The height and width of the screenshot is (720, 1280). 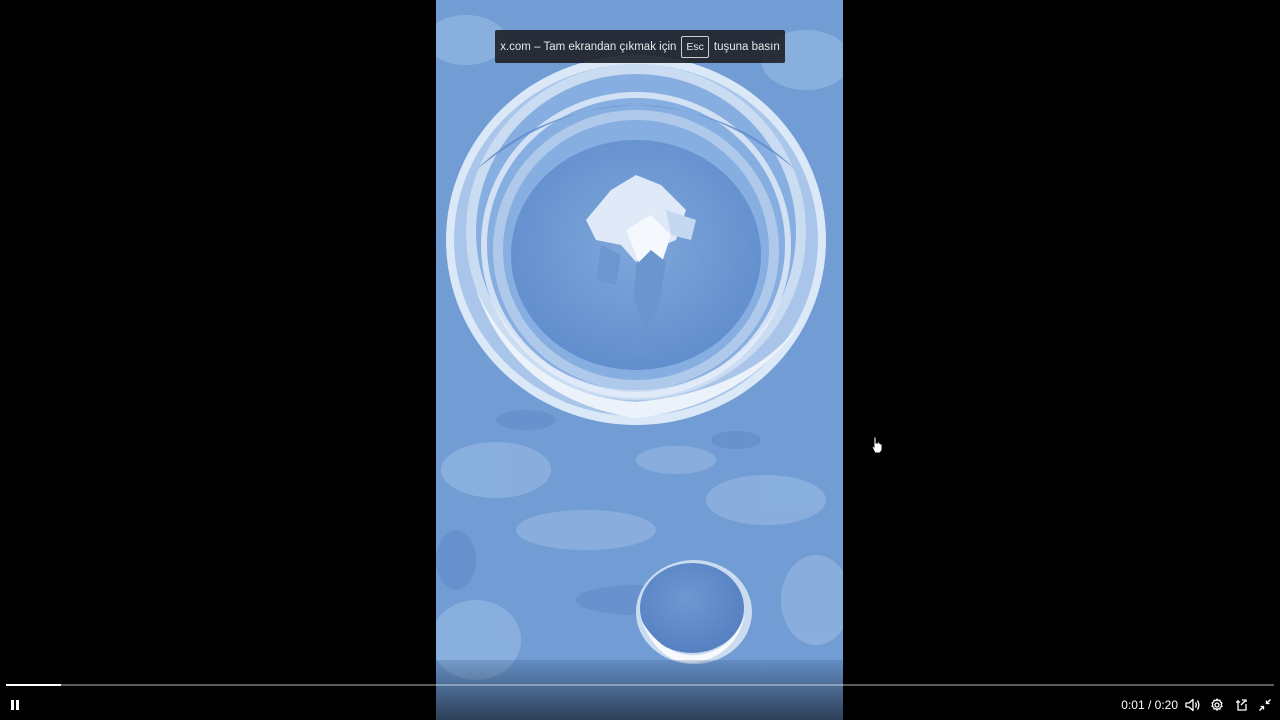 What do you see at coordinates (33, 685) in the screenshot?
I see `seek-bar-progress` at bounding box center [33, 685].